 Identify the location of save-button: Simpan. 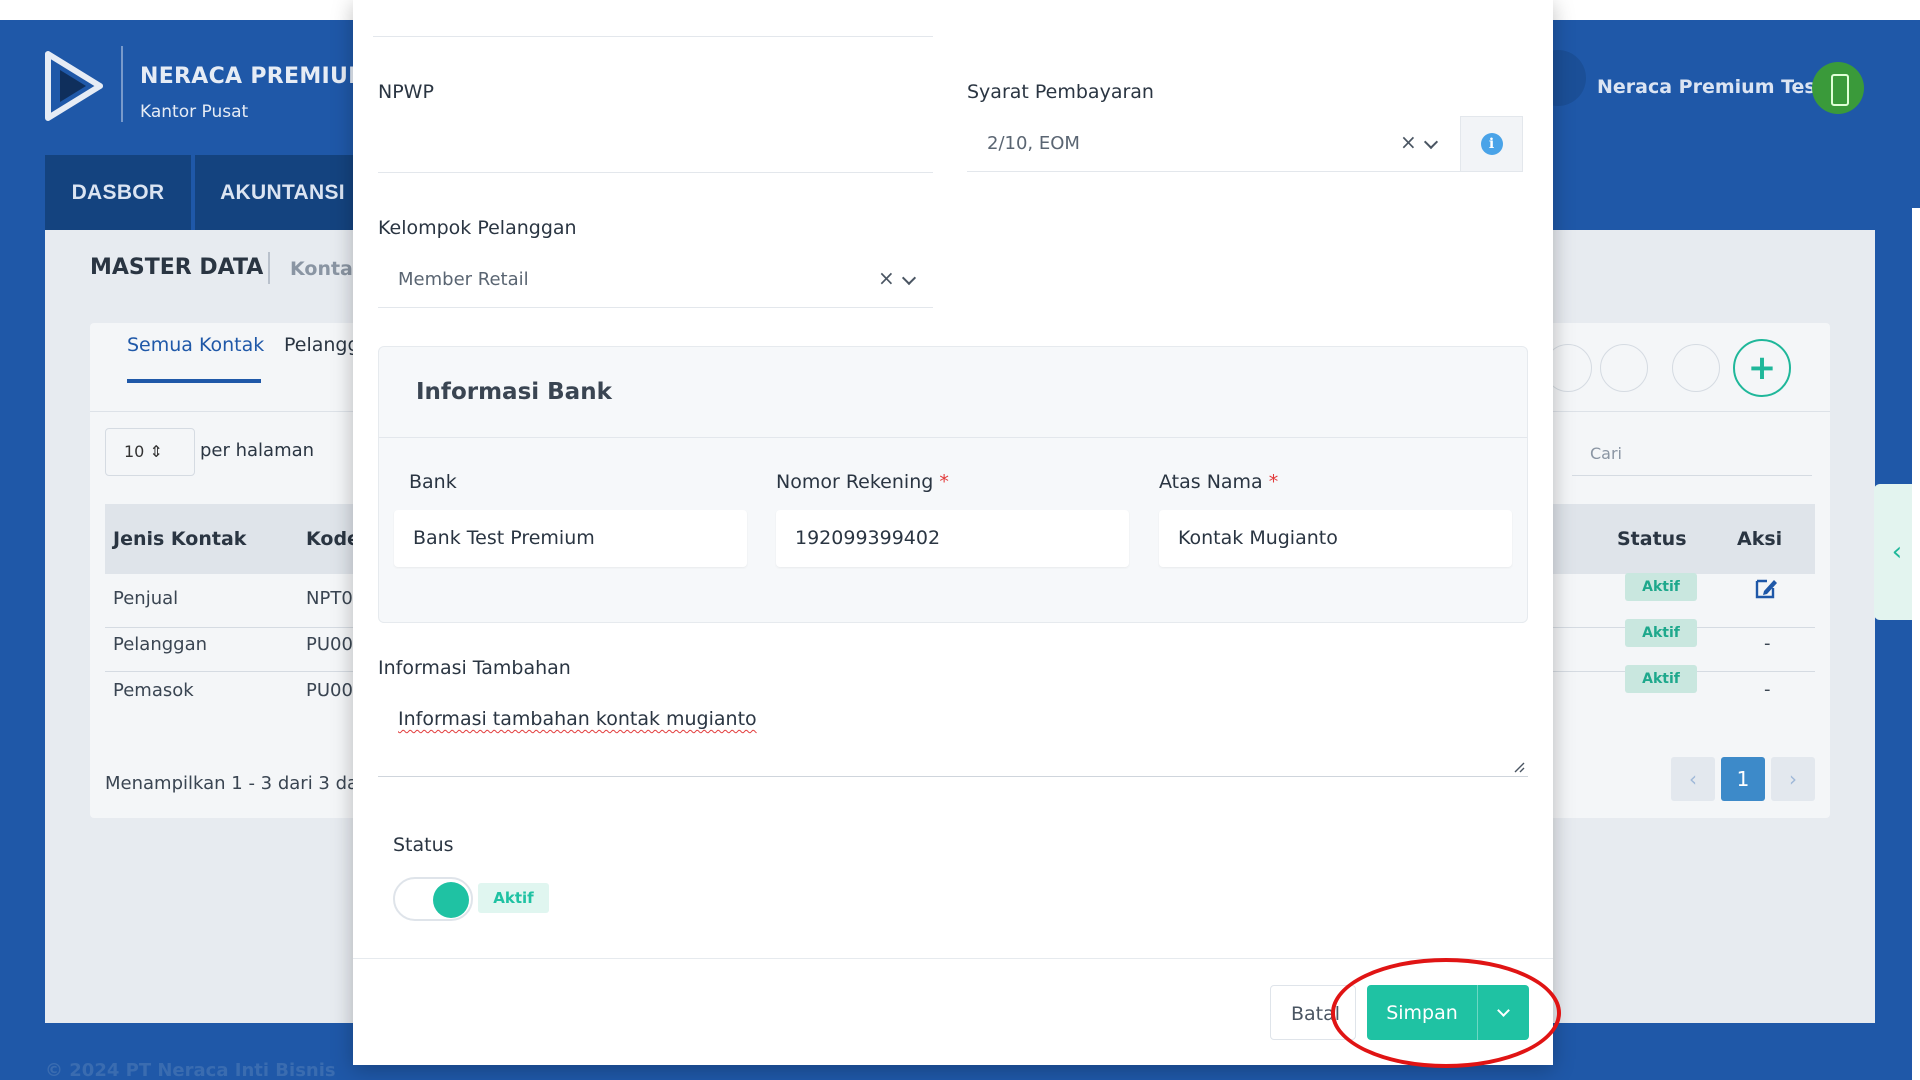
(1422, 1012).